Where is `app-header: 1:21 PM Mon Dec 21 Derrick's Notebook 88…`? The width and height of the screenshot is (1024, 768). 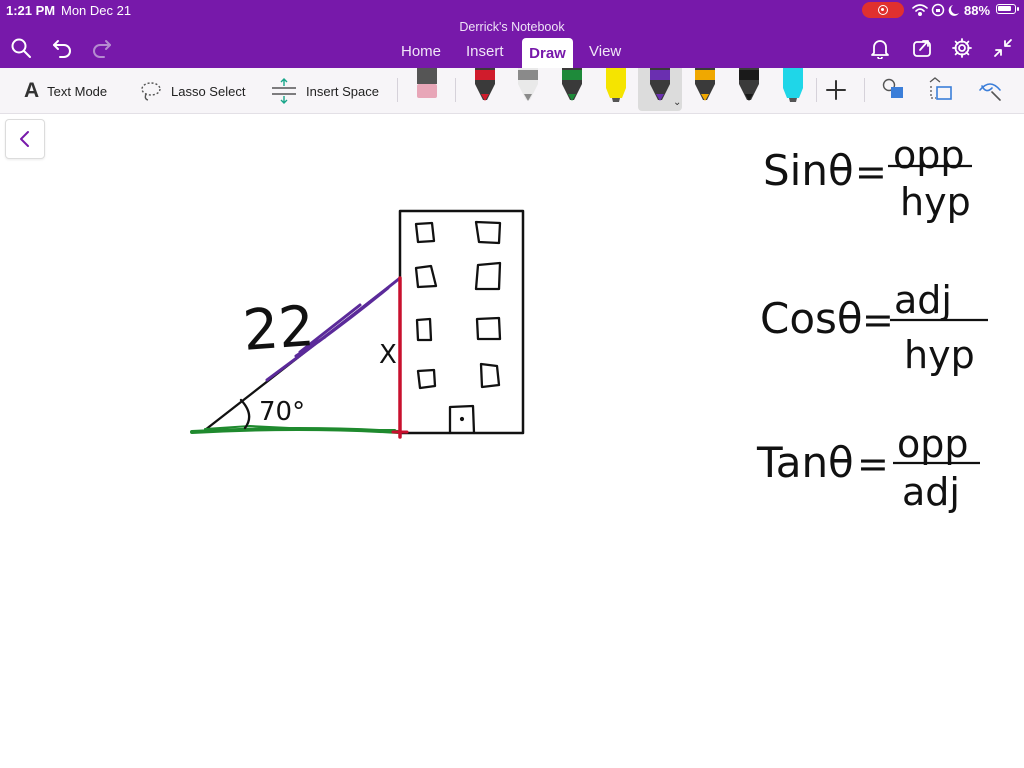 app-header: 1:21 PM Mon Dec 21 Derrick's Notebook 88… is located at coordinates (512, 34).